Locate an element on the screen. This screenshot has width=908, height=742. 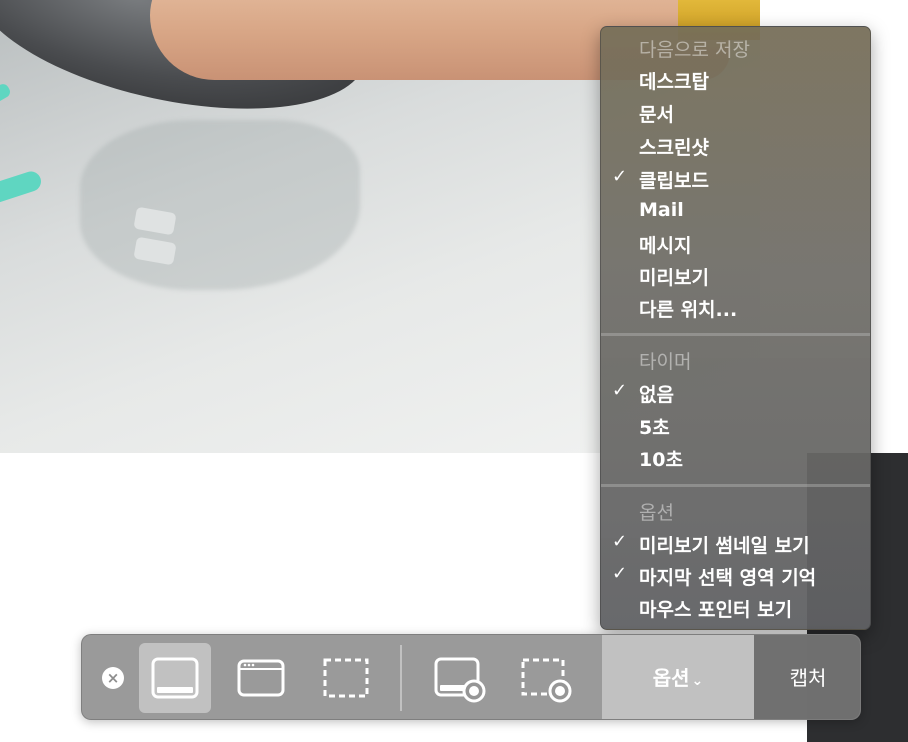
record-screen-icon is located at coordinates (460, 680).